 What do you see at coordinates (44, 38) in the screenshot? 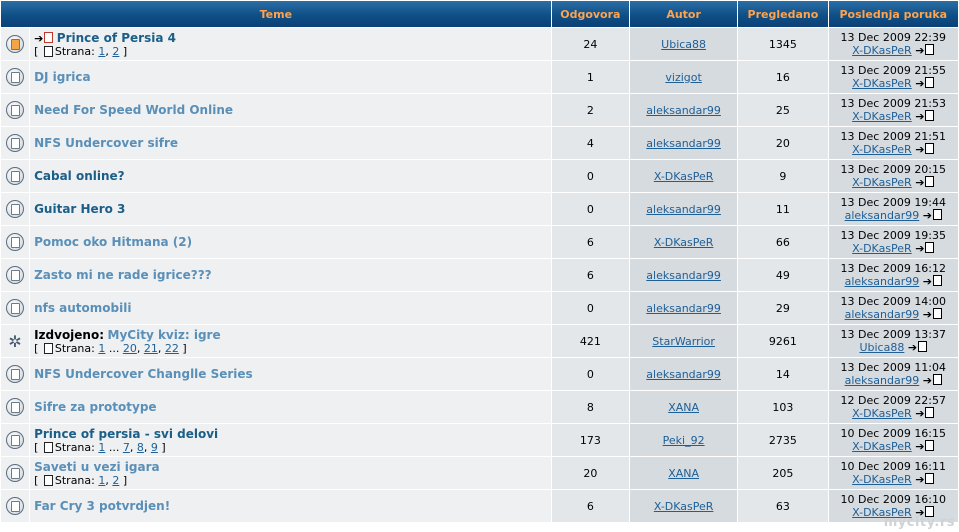
I see `new-post-arrow-icon: ➔` at bounding box center [44, 38].